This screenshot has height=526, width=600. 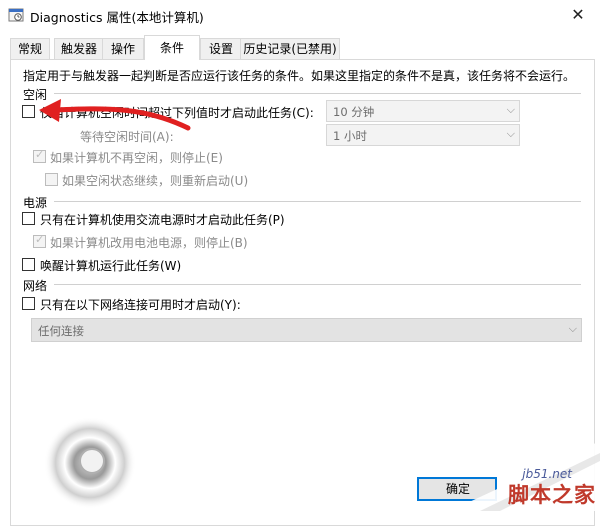 I want to click on idle-divider, so click(x=317, y=93).